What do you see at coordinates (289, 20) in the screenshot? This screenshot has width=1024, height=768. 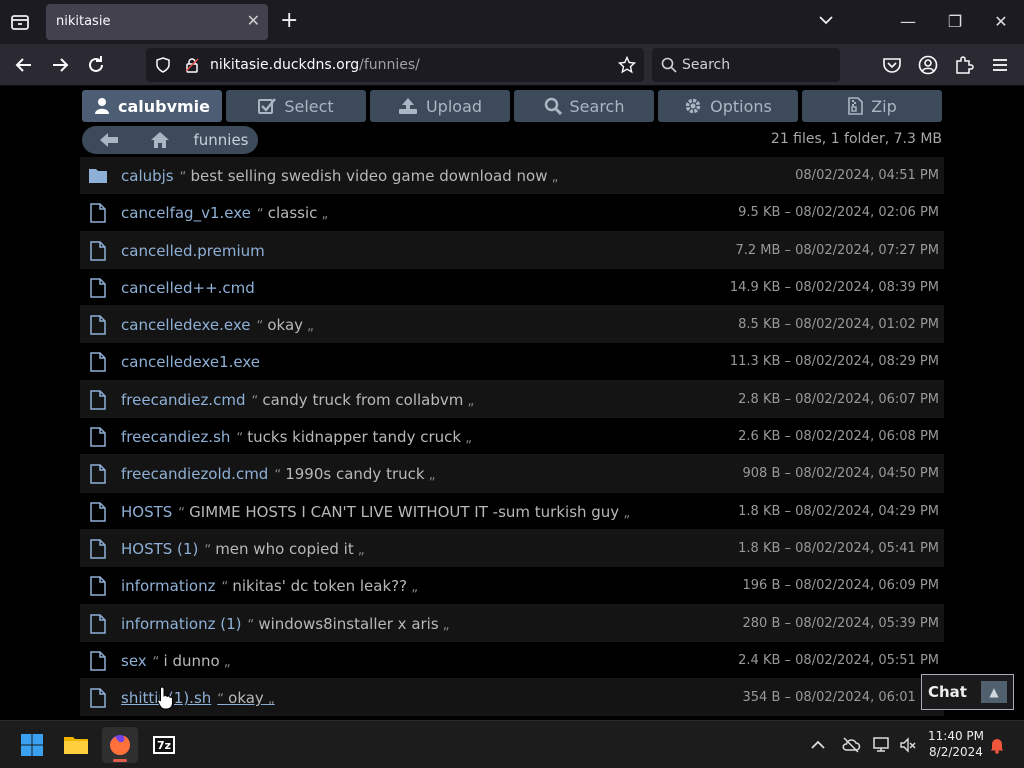 I see `new-tab-icon: +` at bounding box center [289, 20].